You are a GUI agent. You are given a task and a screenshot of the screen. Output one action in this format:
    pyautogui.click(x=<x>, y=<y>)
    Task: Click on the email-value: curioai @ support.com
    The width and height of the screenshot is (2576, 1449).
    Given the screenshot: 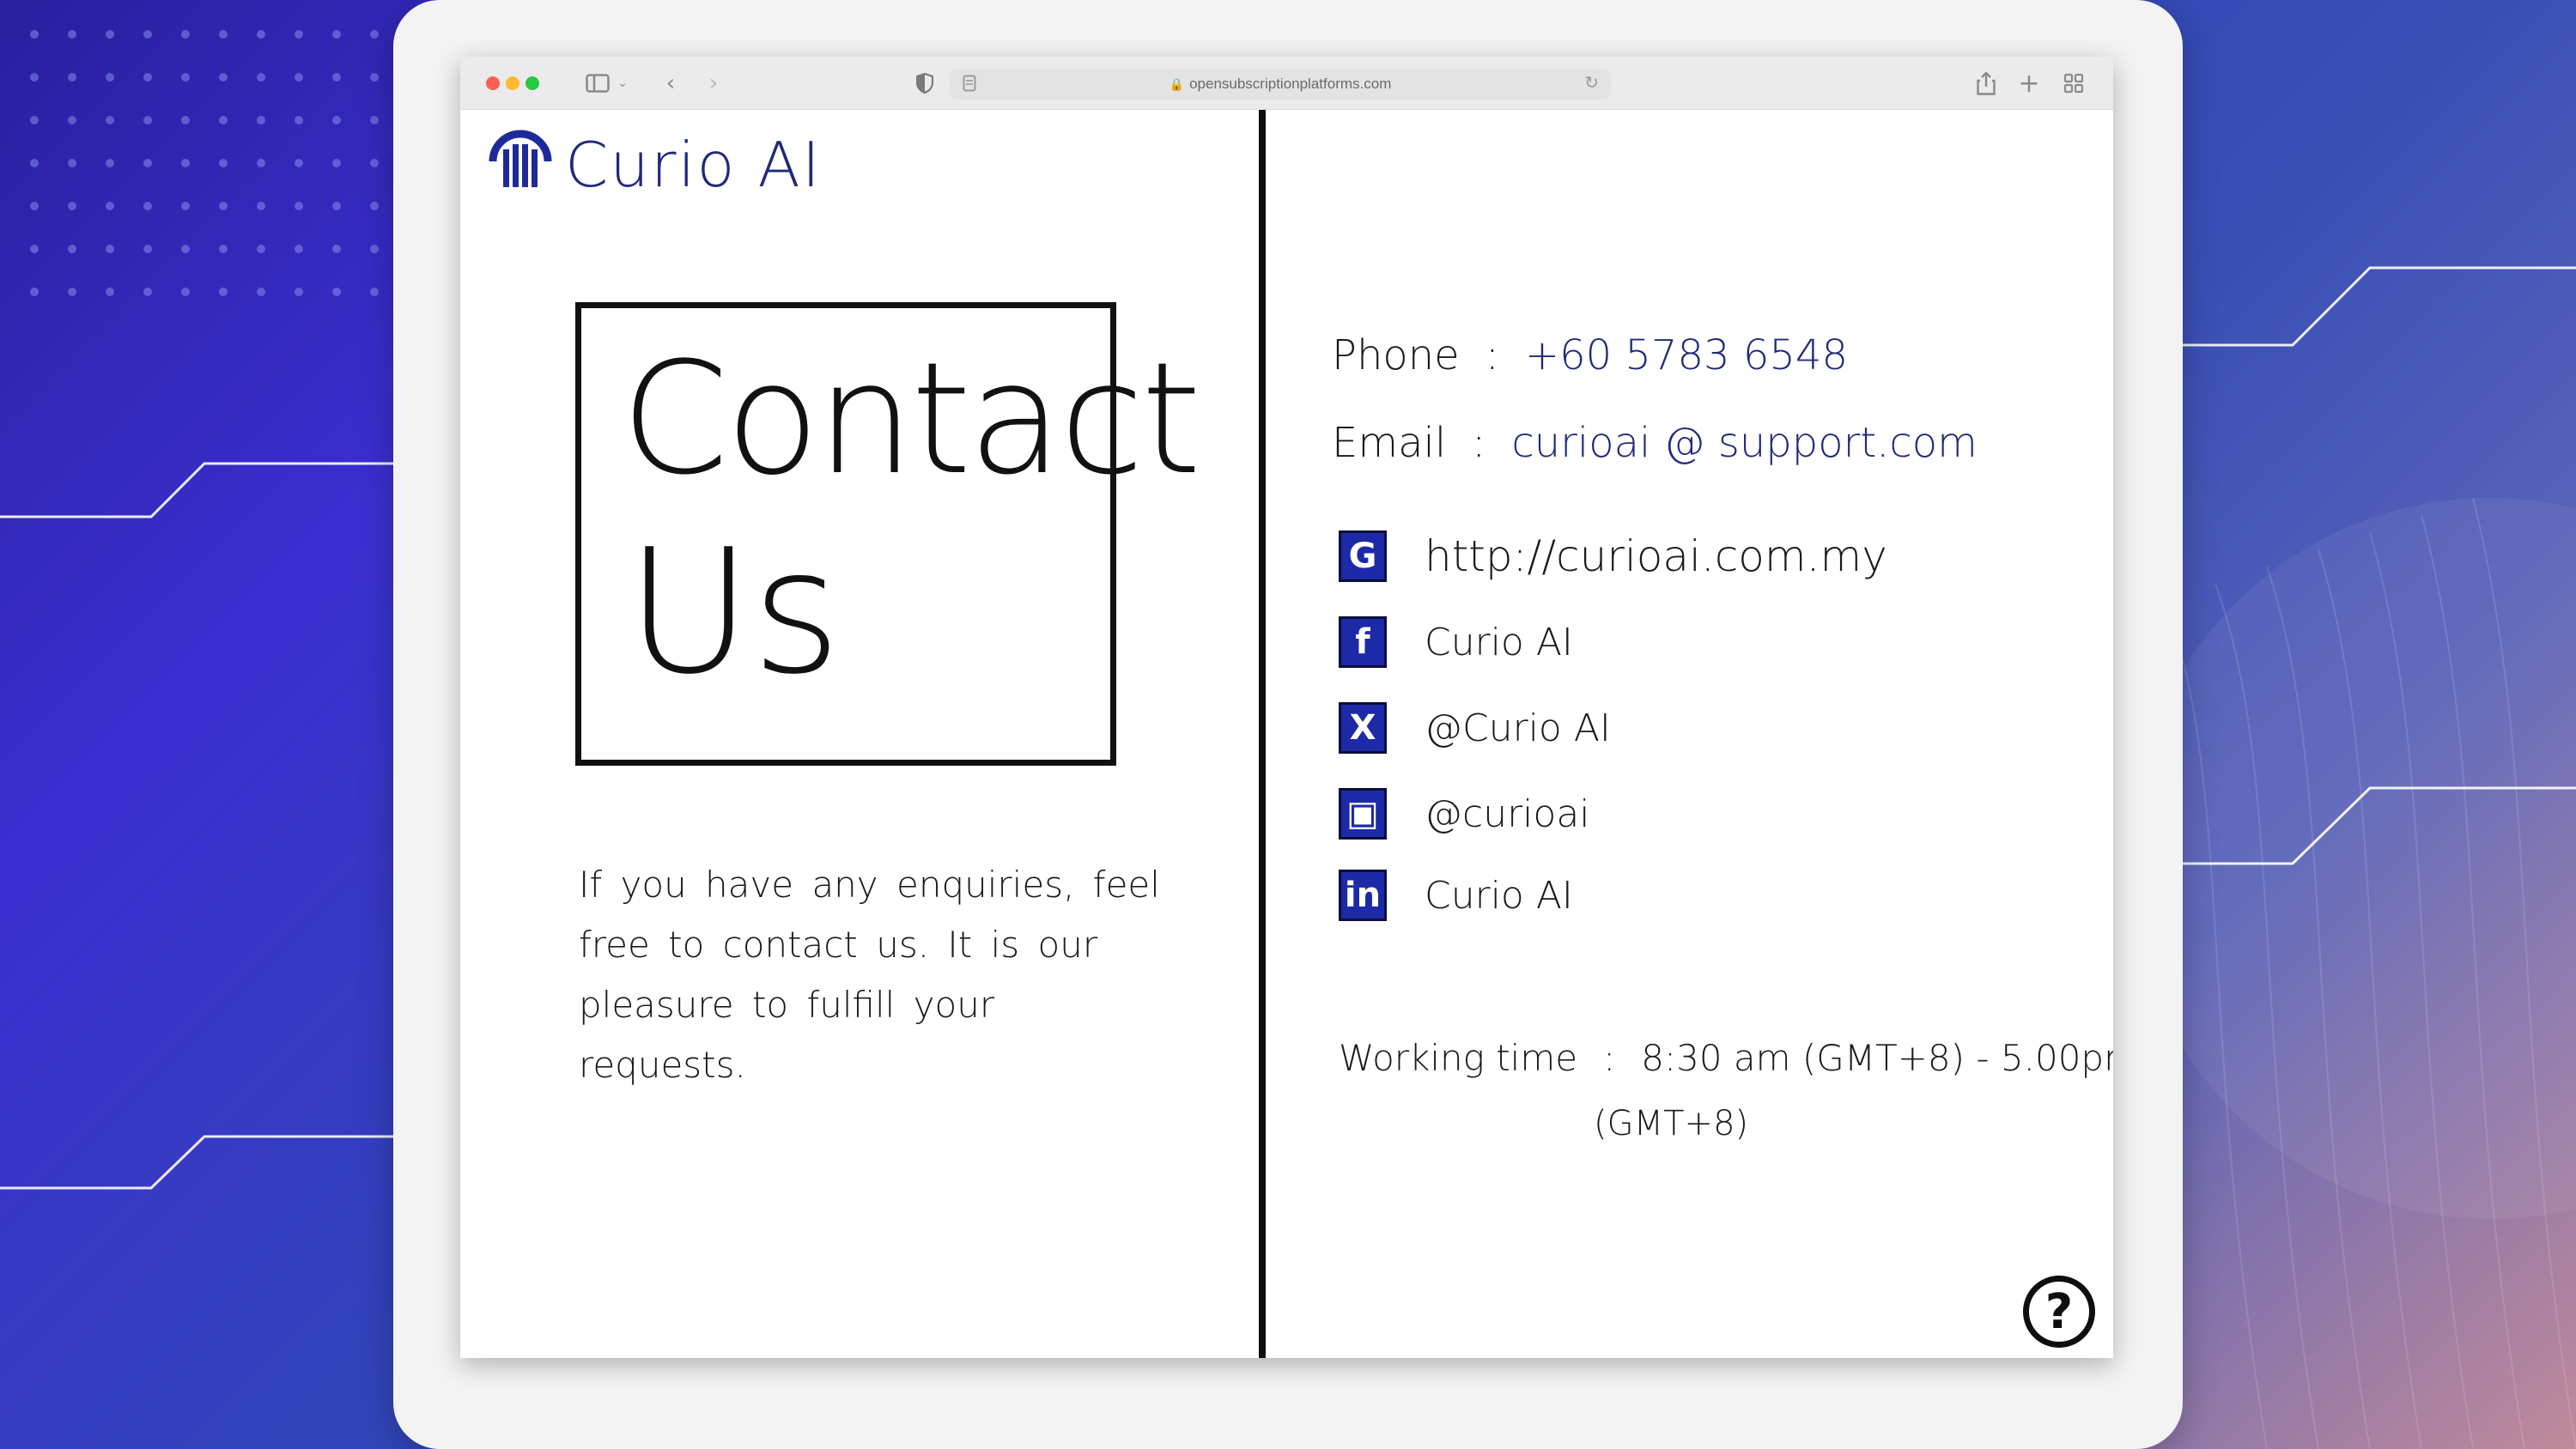 What is the action you would take?
    pyautogui.click(x=1744, y=443)
    